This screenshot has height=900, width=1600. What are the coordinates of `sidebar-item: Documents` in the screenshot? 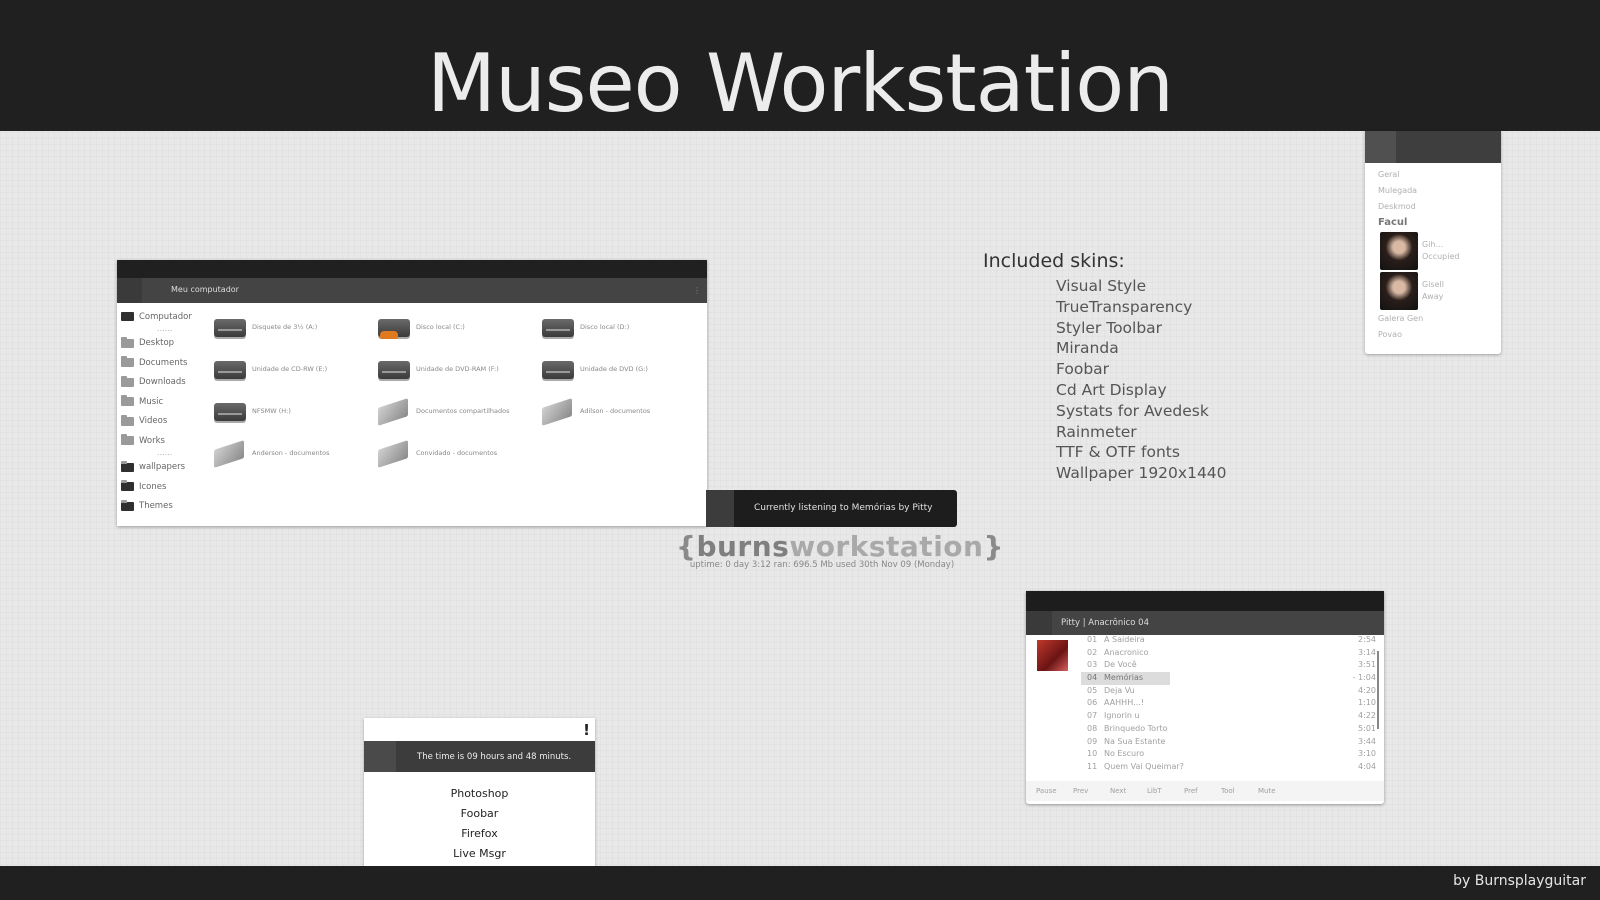 It's located at (161, 363).